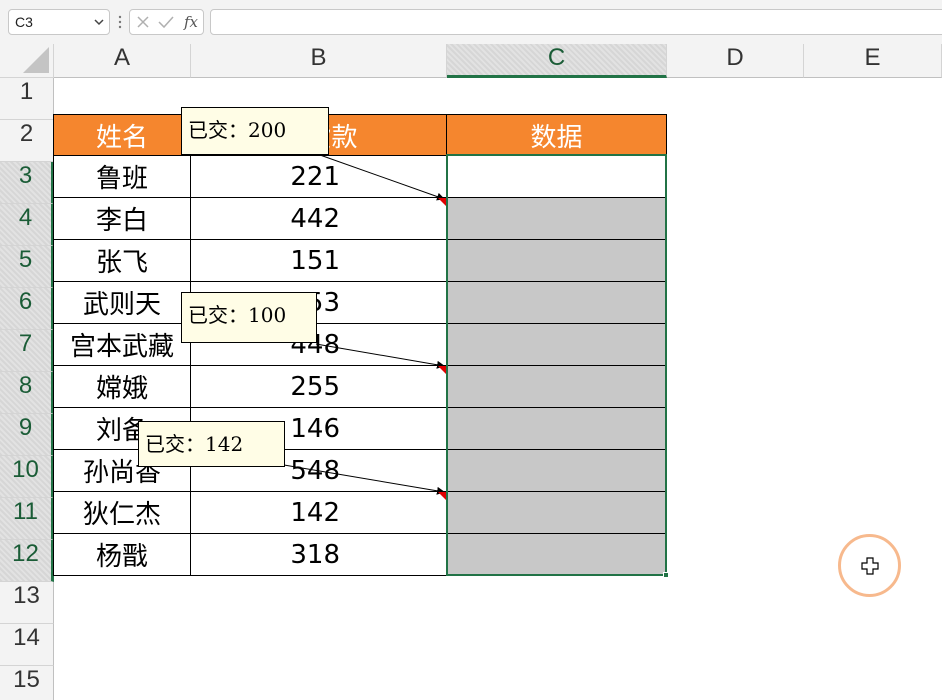 This screenshot has height=700, width=942. What do you see at coordinates (143, 22) in the screenshot?
I see `cancel-icon` at bounding box center [143, 22].